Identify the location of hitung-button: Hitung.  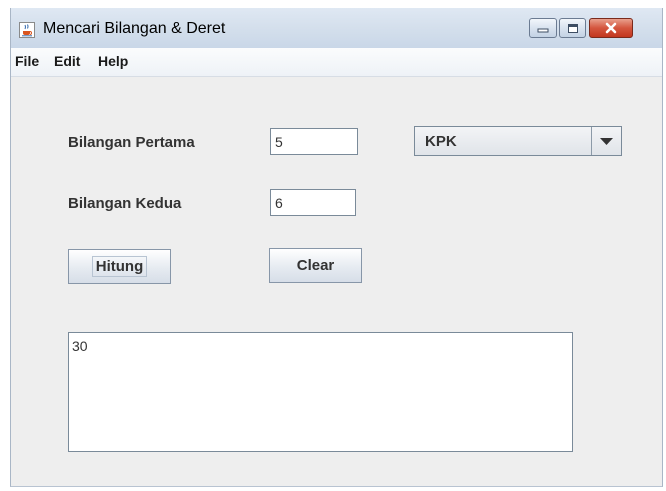
(119, 266).